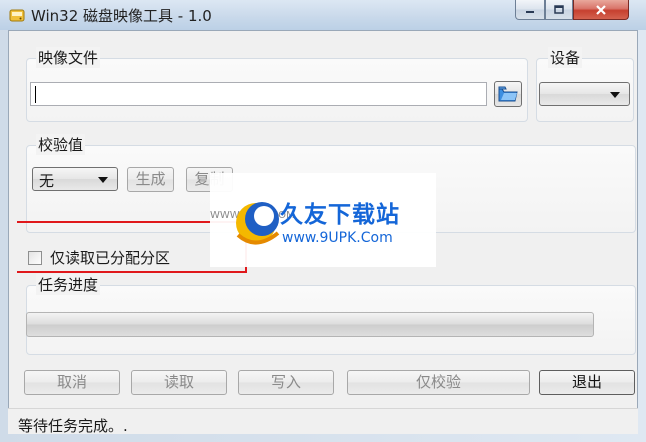  Describe the element at coordinates (323, 15) in the screenshot. I see `title-bar: Win32 磁盘映像工具 - 1.0` at that location.